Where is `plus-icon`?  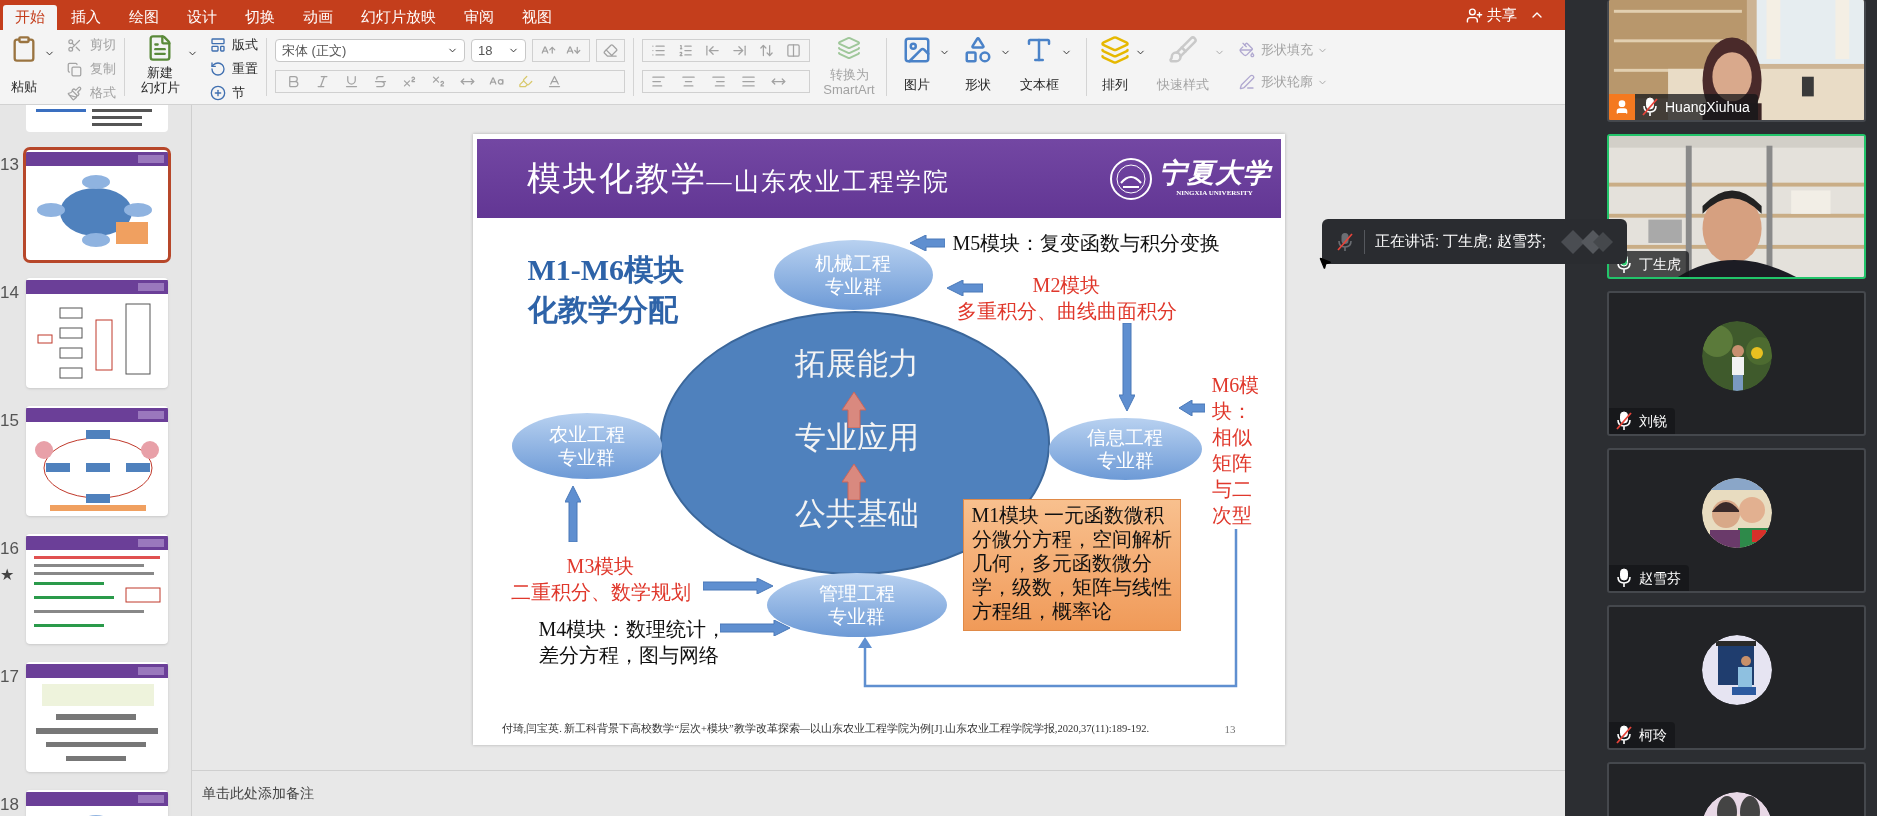
plus-icon is located at coordinates (218, 93).